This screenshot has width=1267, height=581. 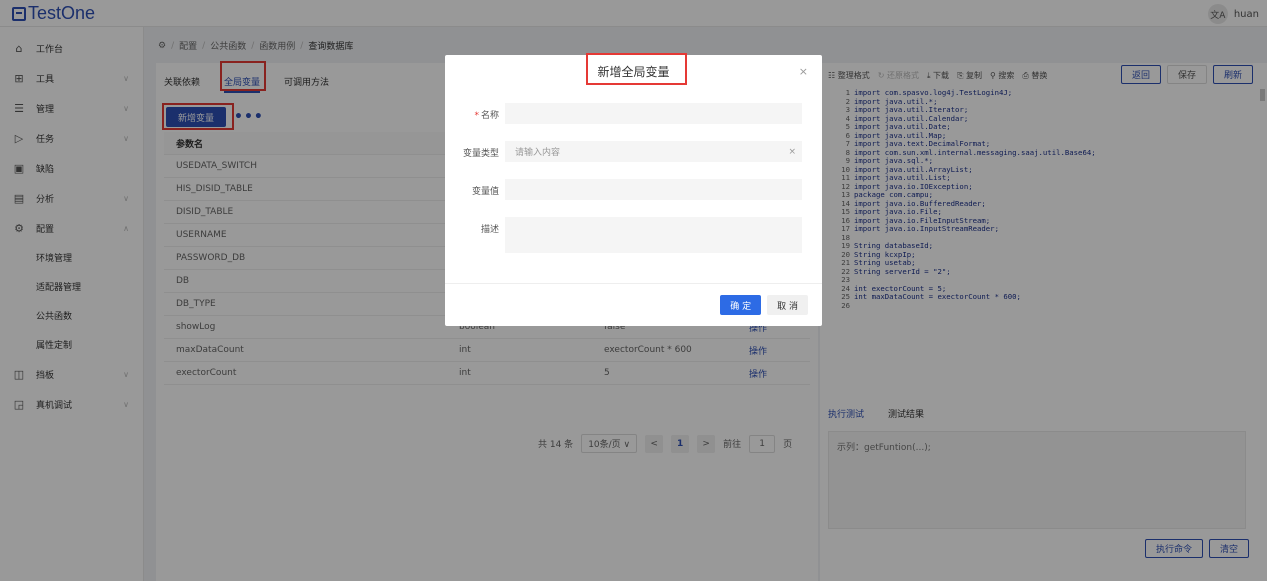 What do you see at coordinates (764, 305) in the screenshot?
I see `dialog-footer: 确 定 取 消` at bounding box center [764, 305].